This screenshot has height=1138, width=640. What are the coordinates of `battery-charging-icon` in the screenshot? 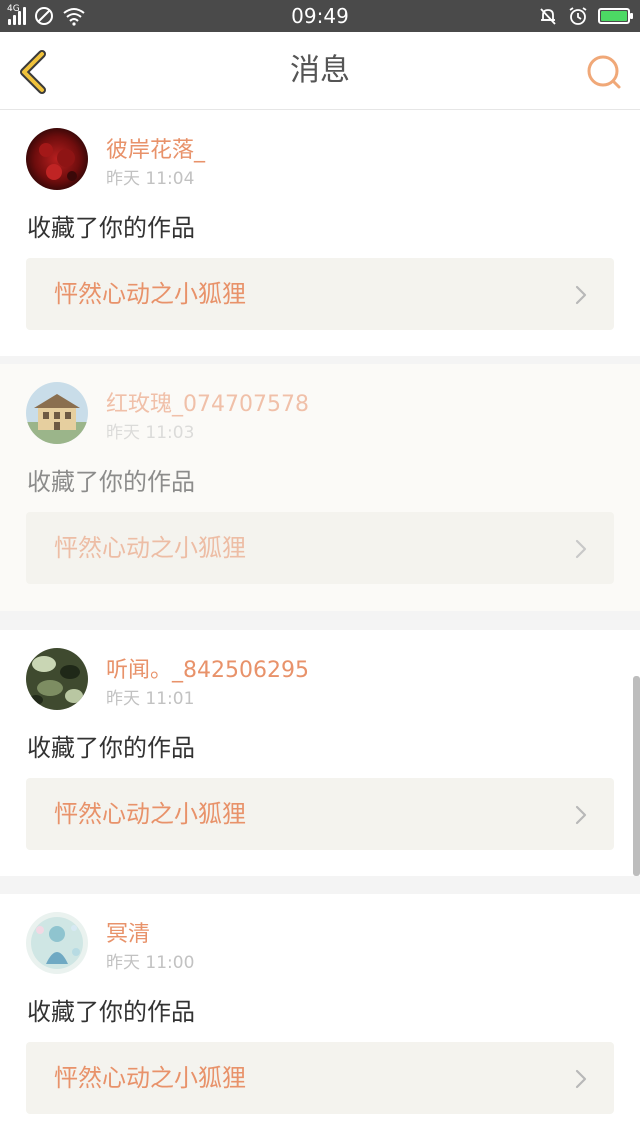 It's located at (615, 16).